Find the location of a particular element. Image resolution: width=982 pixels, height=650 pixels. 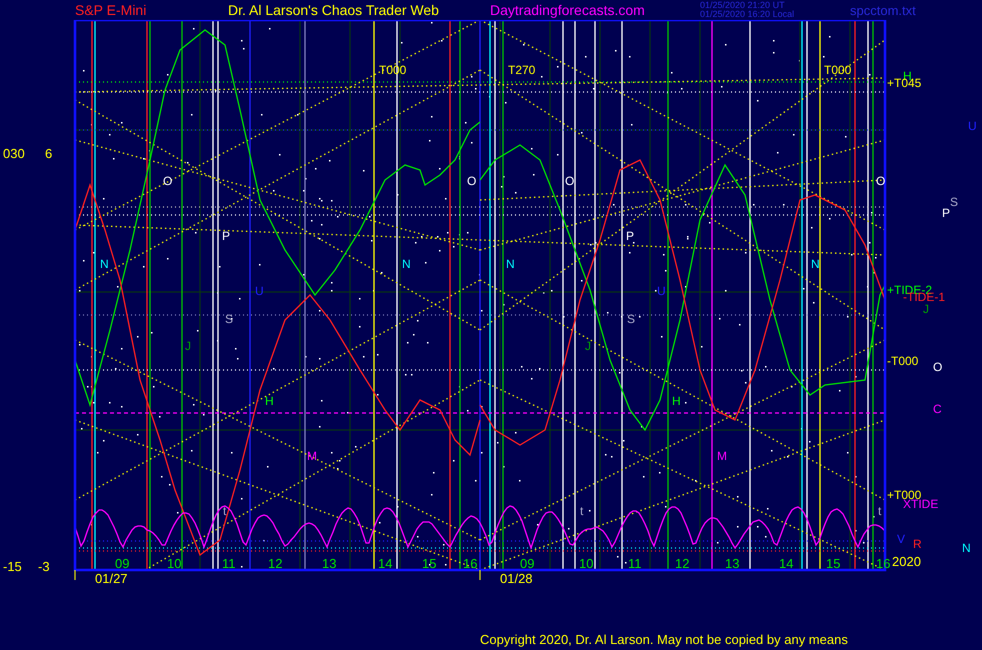

hour-label: 16 is located at coordinates (470, 563).